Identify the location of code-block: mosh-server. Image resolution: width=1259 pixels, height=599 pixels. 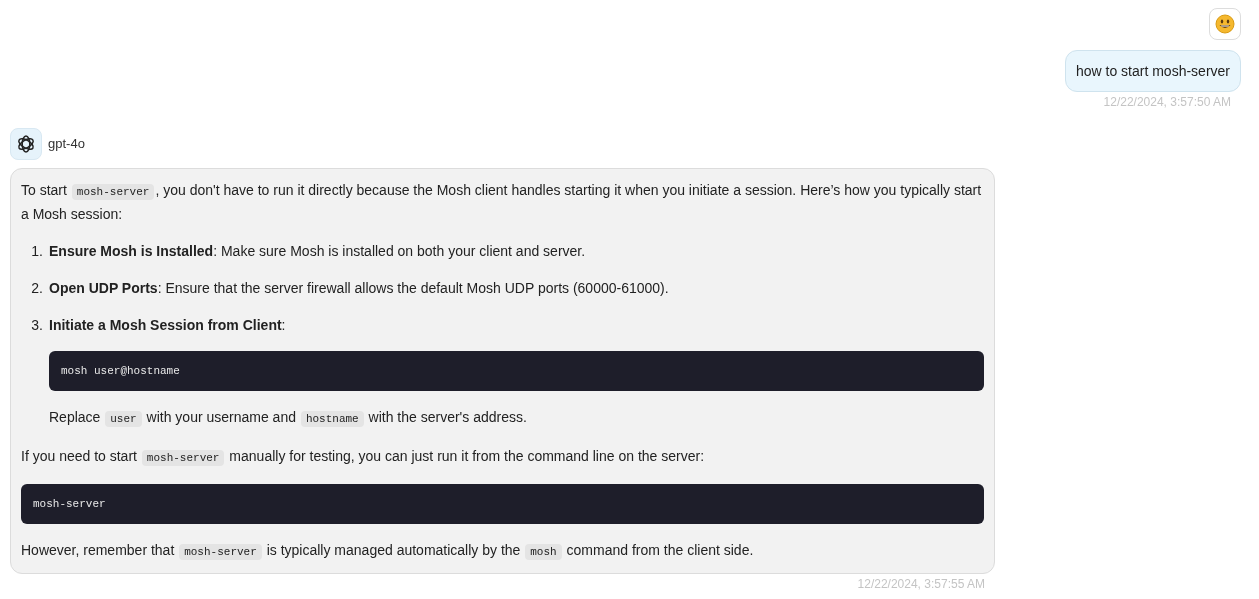
(502, 504).